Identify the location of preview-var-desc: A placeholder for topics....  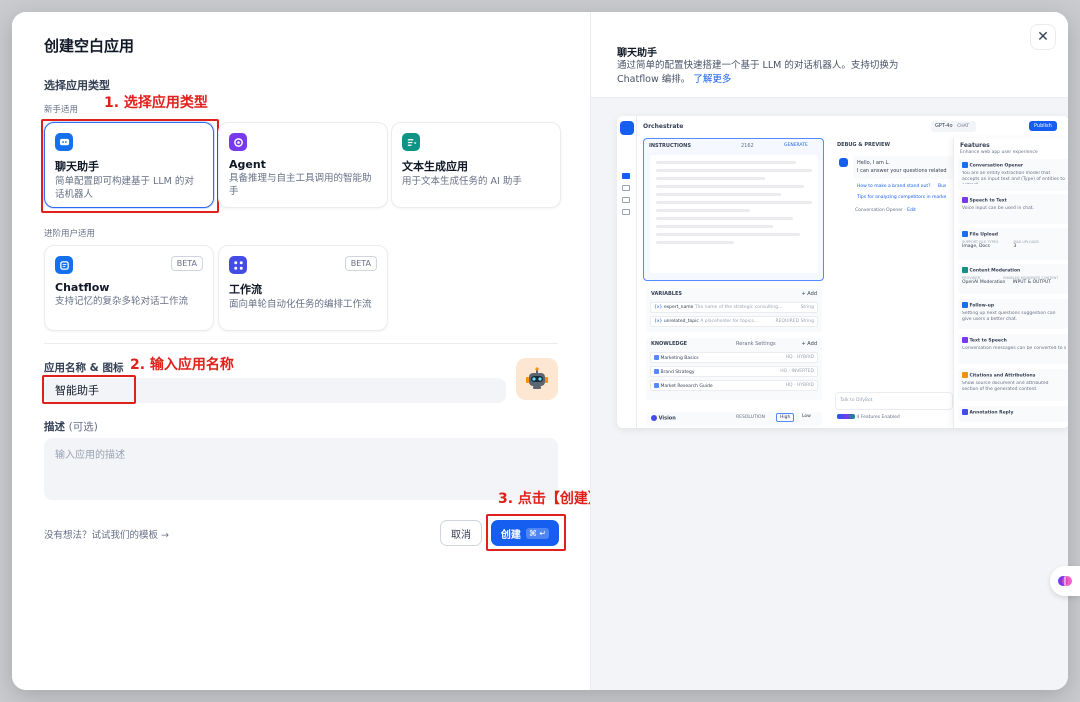
(729, 321).